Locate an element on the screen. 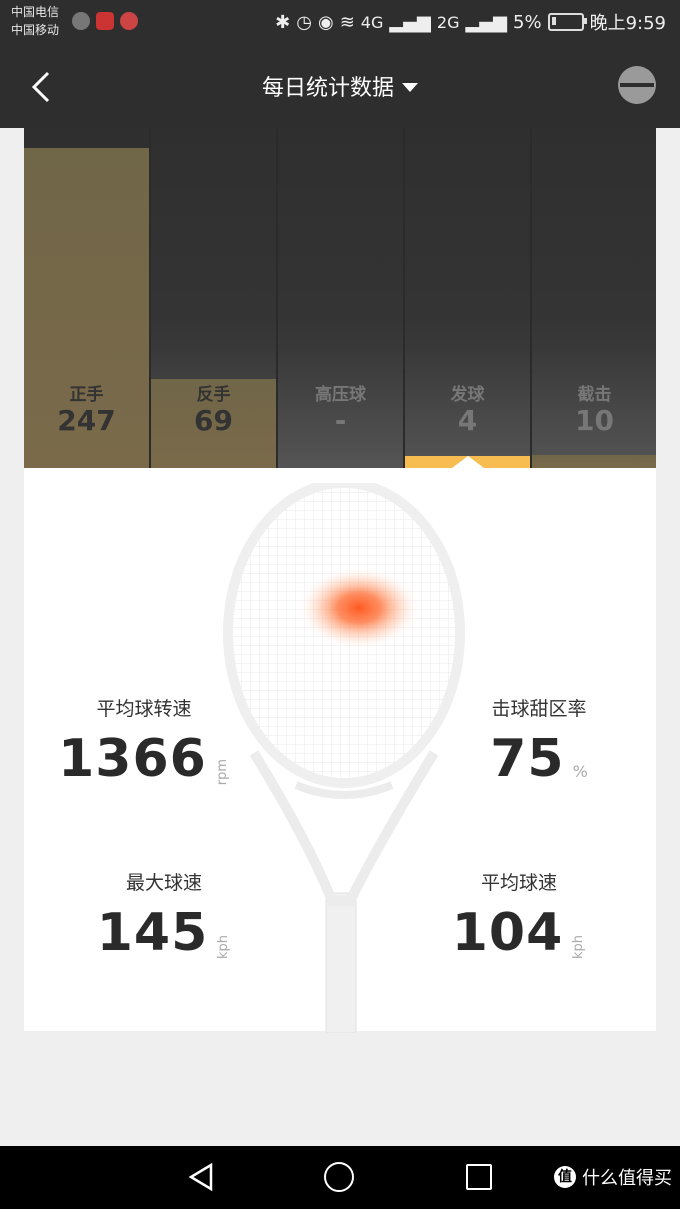  avg-spin-stat: 平均球转速 1366 rpm is located at coordinates (144, 740).